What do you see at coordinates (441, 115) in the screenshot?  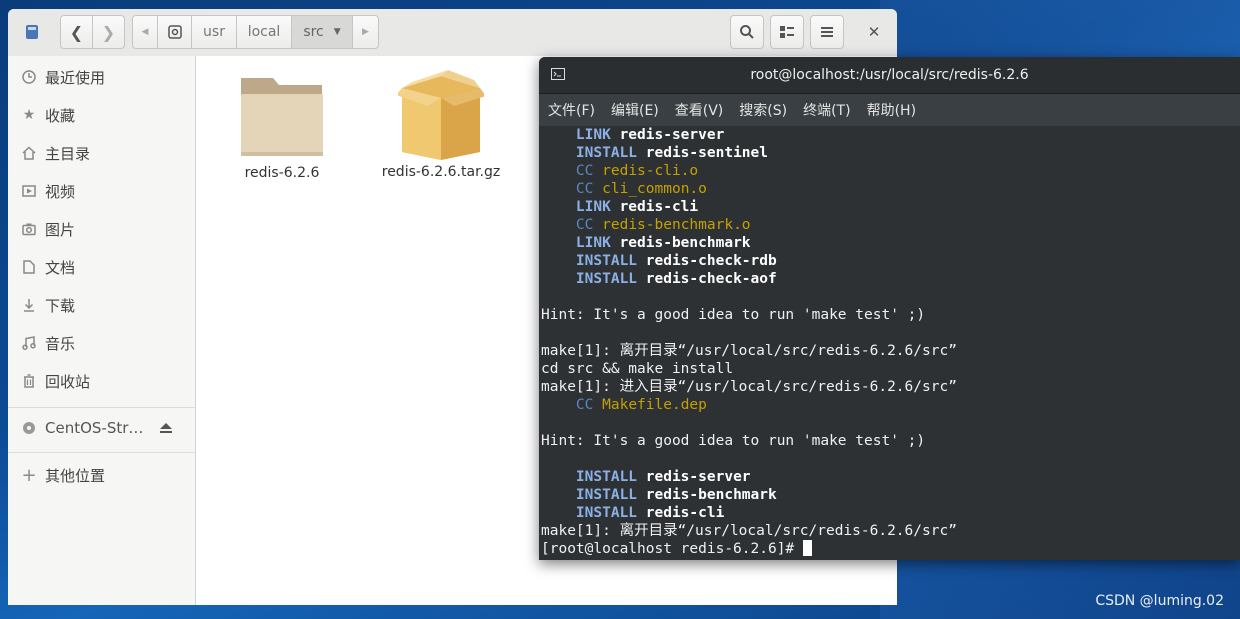 I see `archive-box-icon` at bounding box center [441, 115].